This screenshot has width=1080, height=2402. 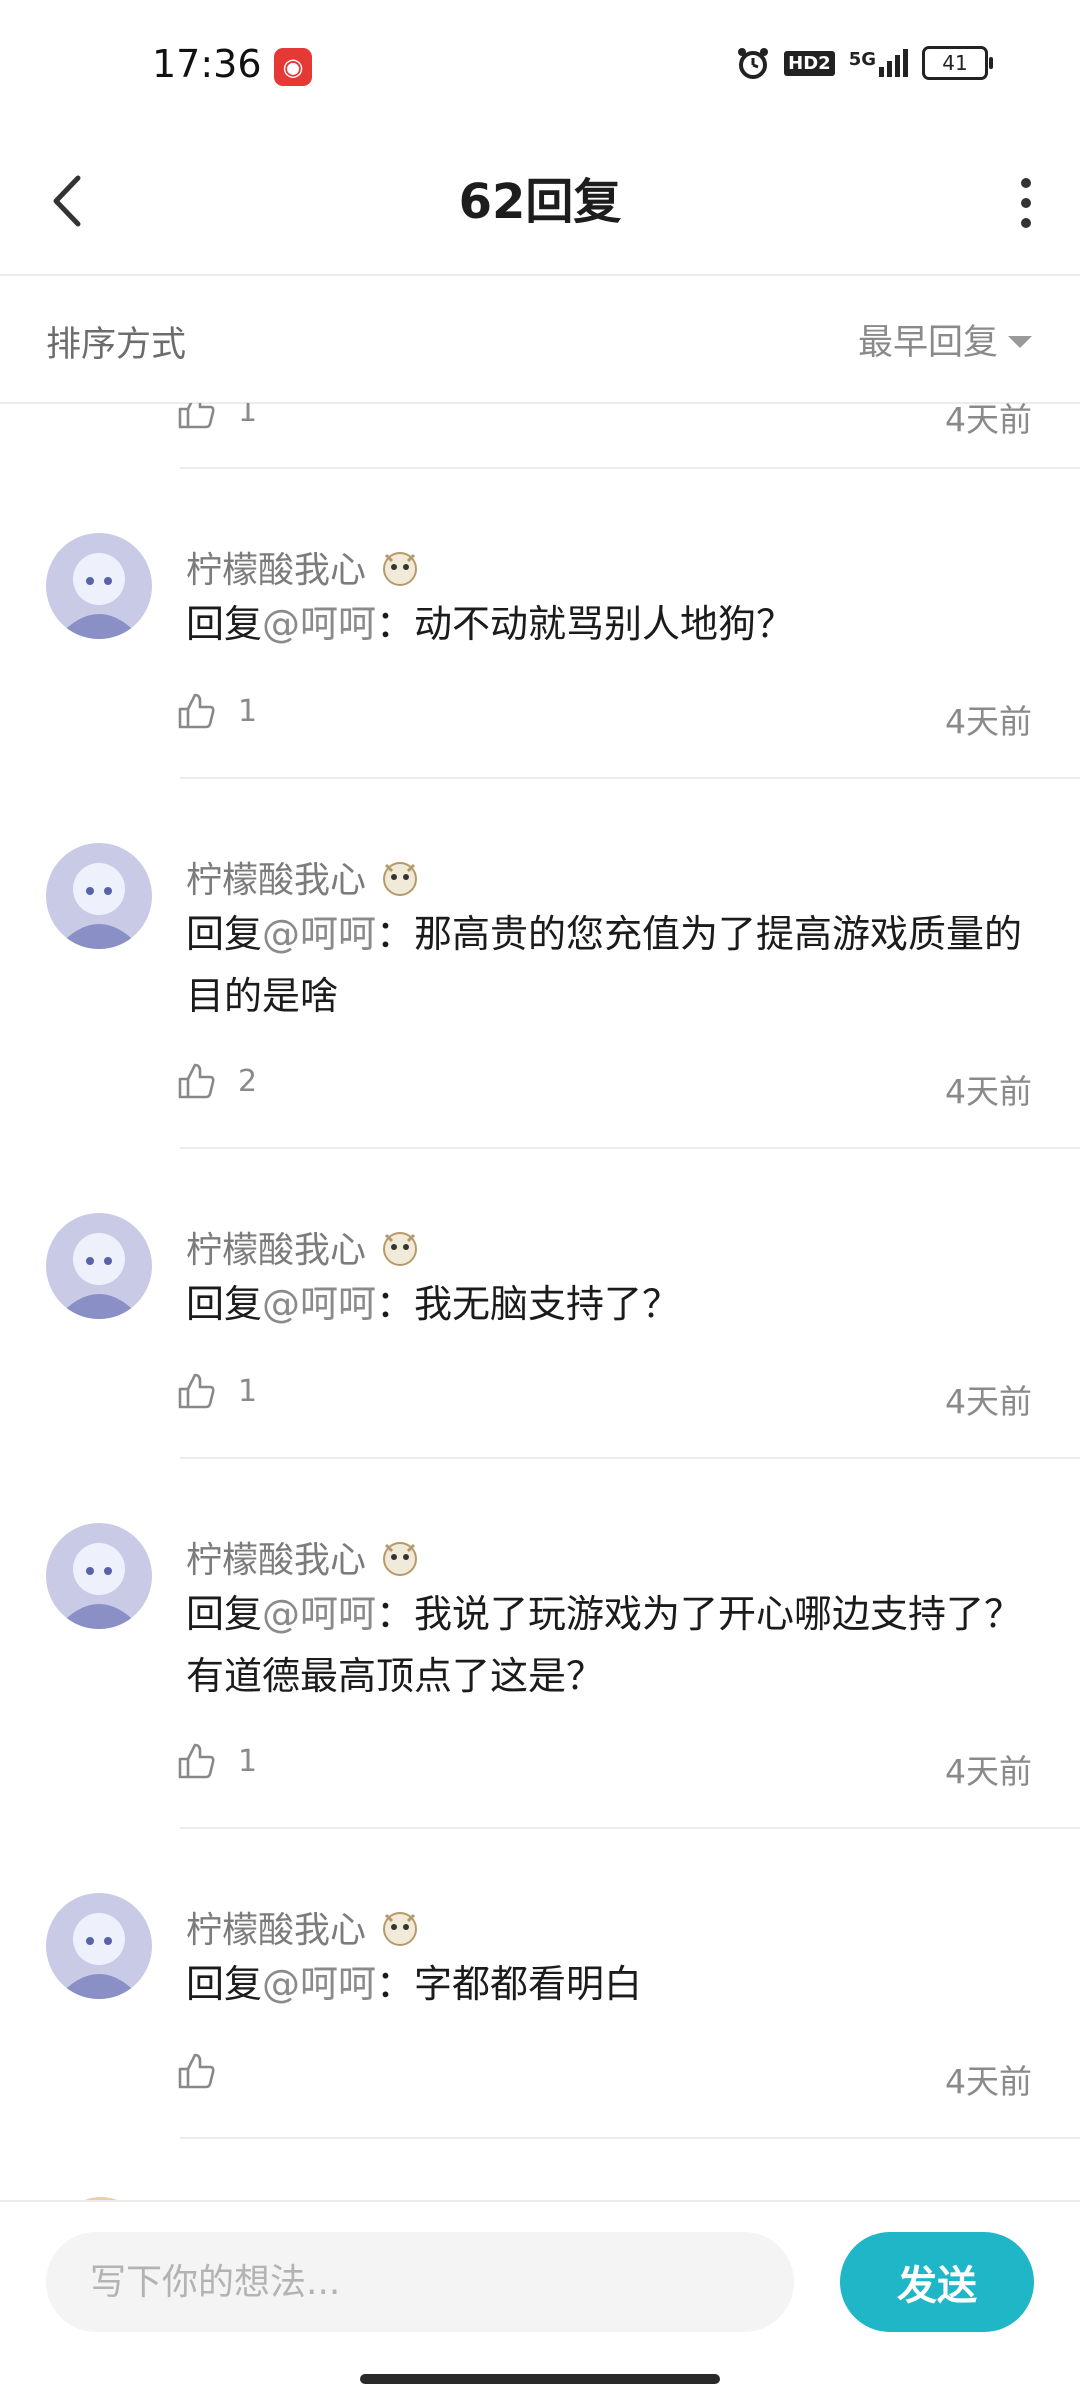 I want to click on network-type-label: 5G, so click(x=862, y=59).